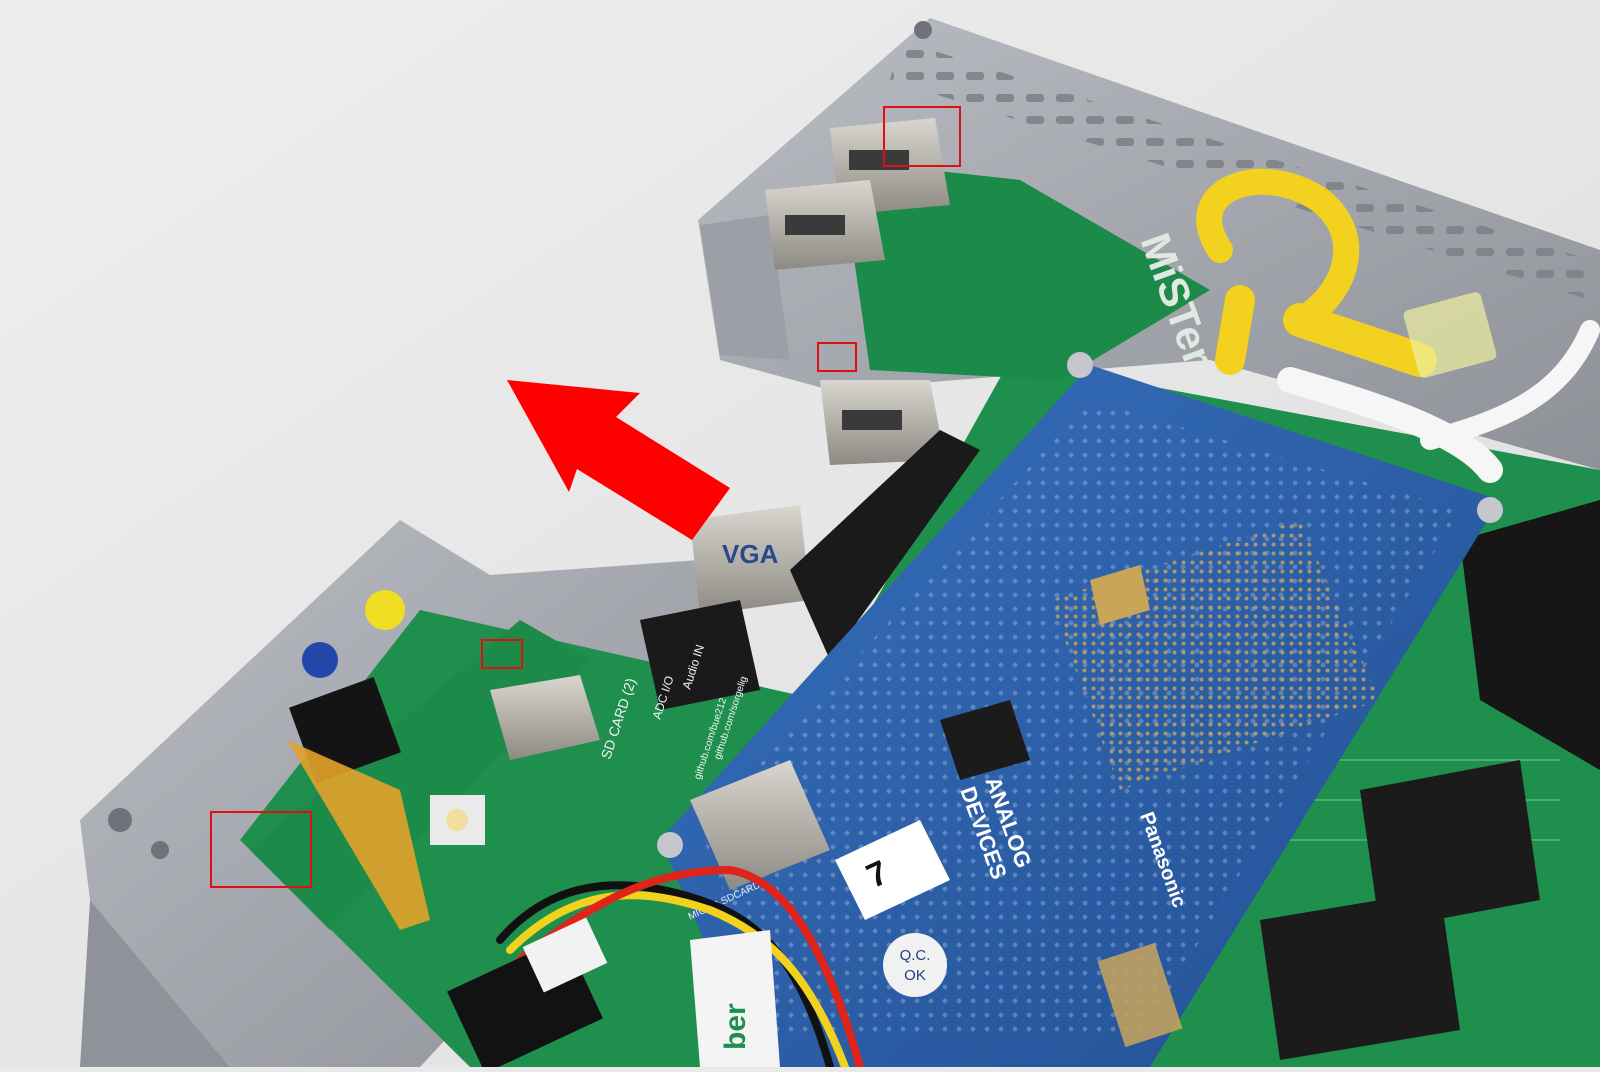 Image resolution: width=1600 pixels, height=1072 pixels. Describe the element at coordinates (915, 965) in the screenshot. I see `qc-seal` at that location.